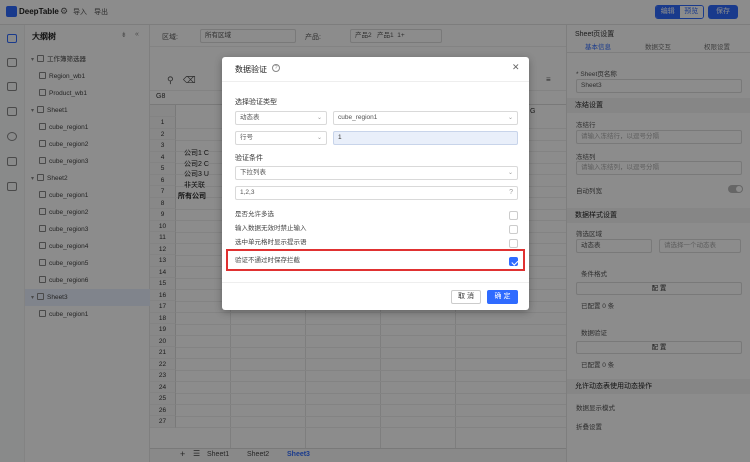 The height and width of the screenshot is (462, 750). What do you see at coordinates (256, 102) in the screenshot?
I see `validation-type-label: 选择验证类型` at bounding box center [256, 102].